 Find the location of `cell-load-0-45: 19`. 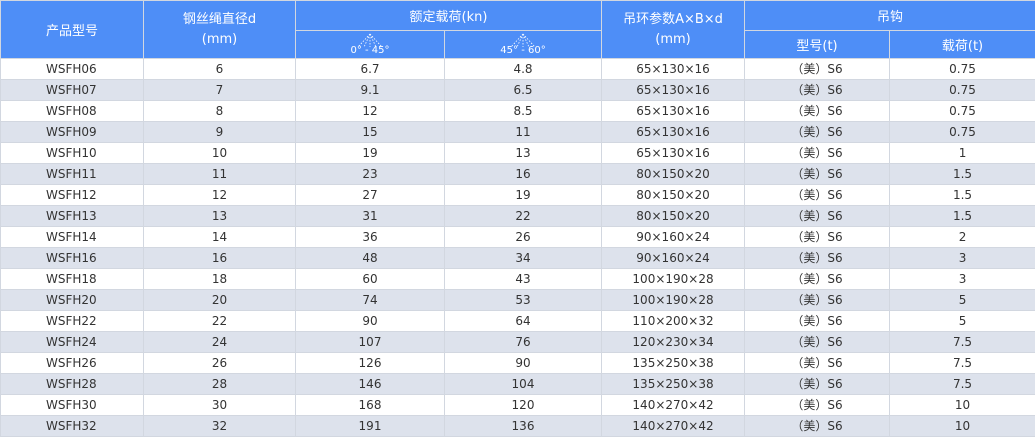

cell-load-0-45: 19 is located at coordinates (370, 153).